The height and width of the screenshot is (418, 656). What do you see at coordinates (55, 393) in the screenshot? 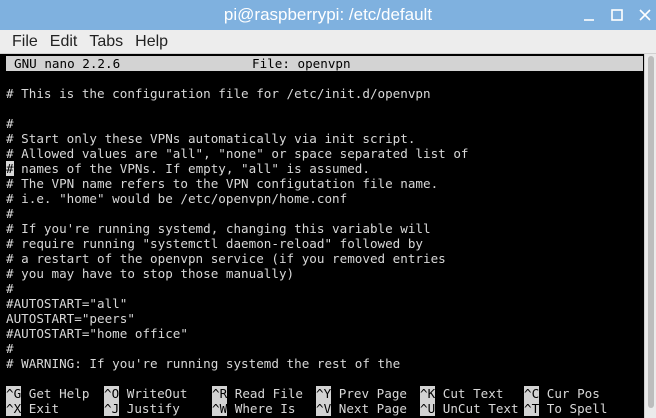
I see `shortcut-label: Get Help` at bounding box center [55, 393].